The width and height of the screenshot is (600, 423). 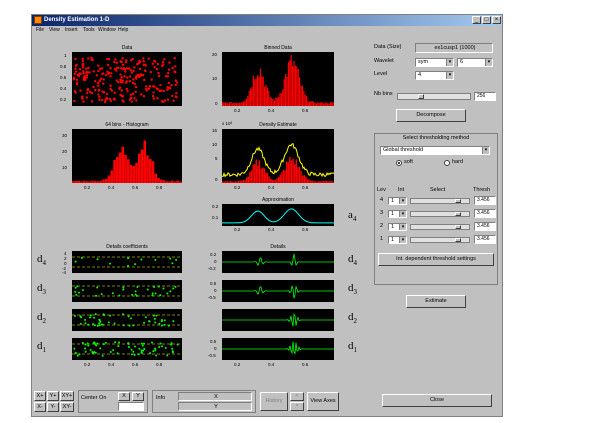 I want to click on int-dependent-button: Int. dependent threshold settings, so click(x=436, y=259).